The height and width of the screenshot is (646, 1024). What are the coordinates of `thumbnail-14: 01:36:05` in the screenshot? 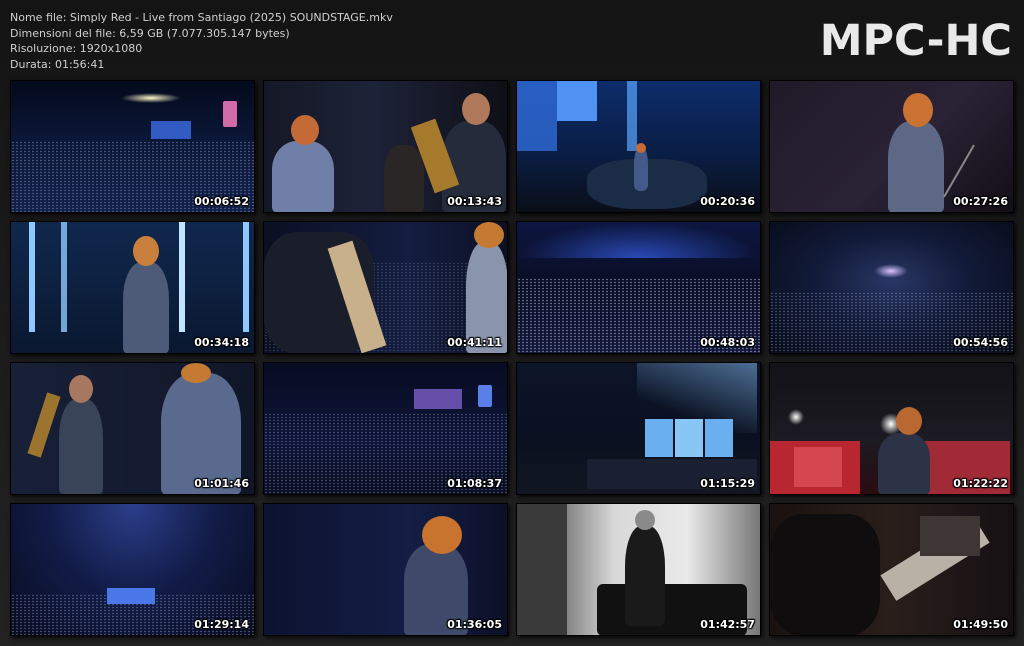 It's located at (385, 569).